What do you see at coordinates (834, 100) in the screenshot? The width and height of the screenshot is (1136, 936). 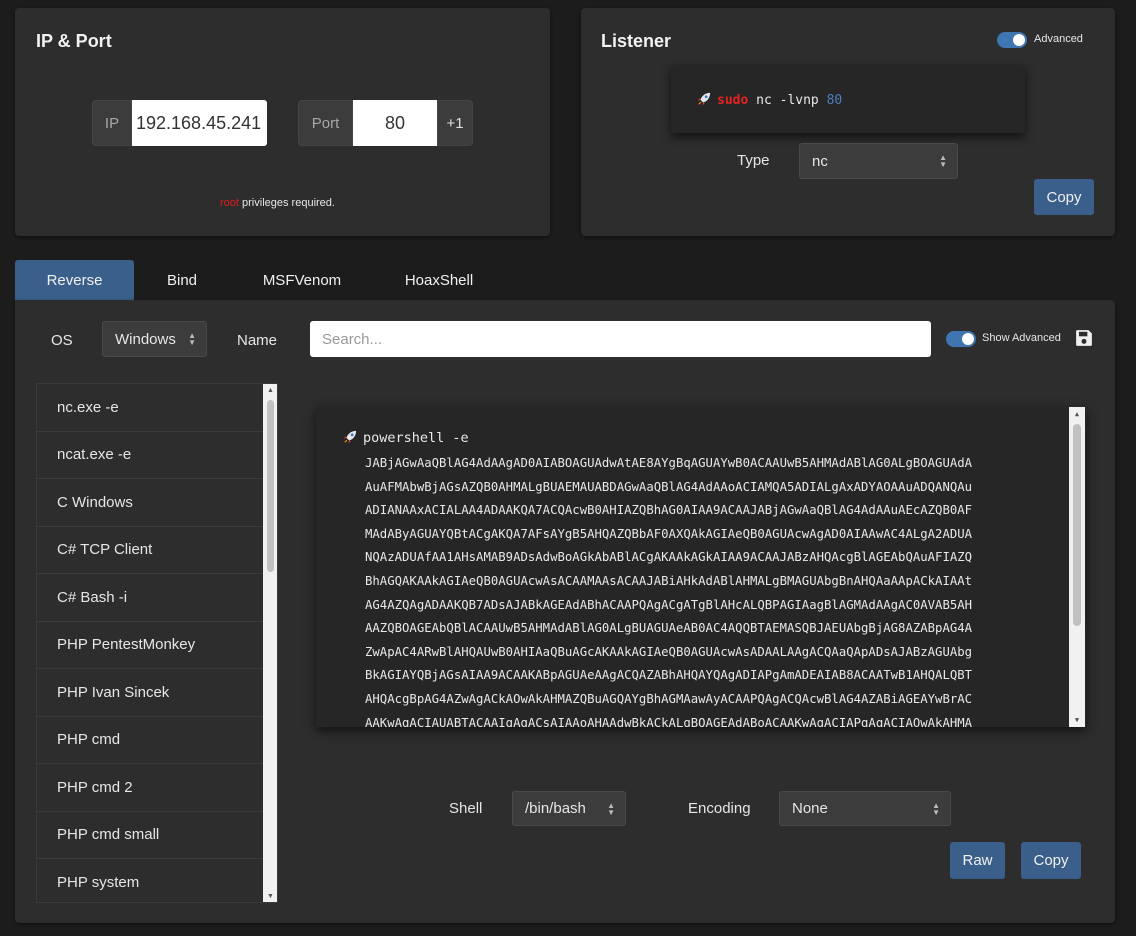 I see `listener-port-text: 80` at bounding box center [834, 100].